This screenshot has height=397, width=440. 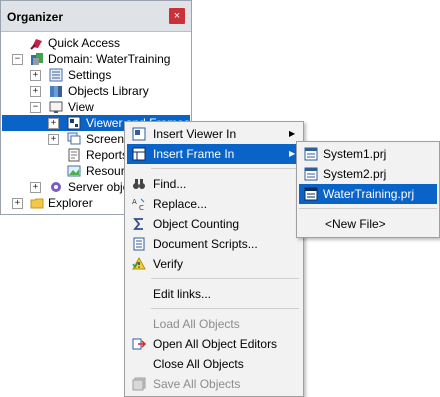 I want to click on menu-item-label: Open All Object Editors, so click(x=215, y=344).